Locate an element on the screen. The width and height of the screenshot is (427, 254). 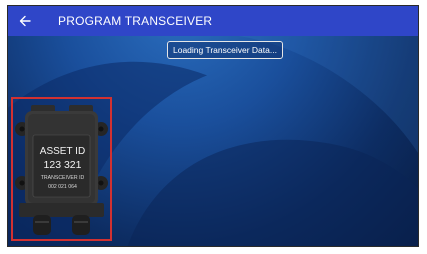
arrow-left-icon is located at coordinates (25, 21).